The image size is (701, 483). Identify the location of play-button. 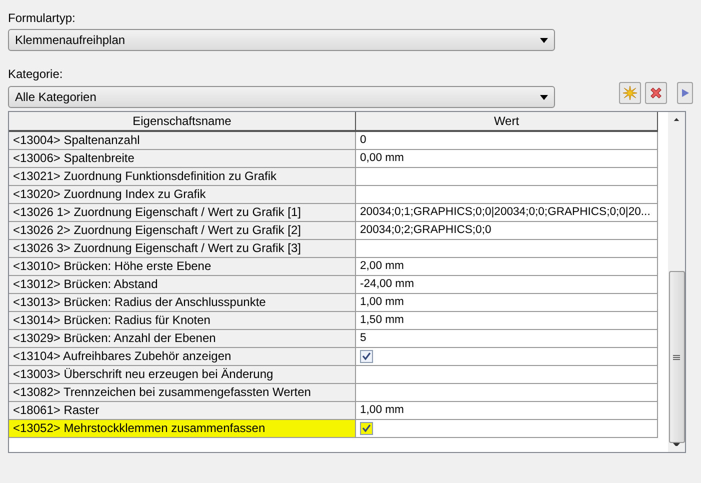
(685, 93).